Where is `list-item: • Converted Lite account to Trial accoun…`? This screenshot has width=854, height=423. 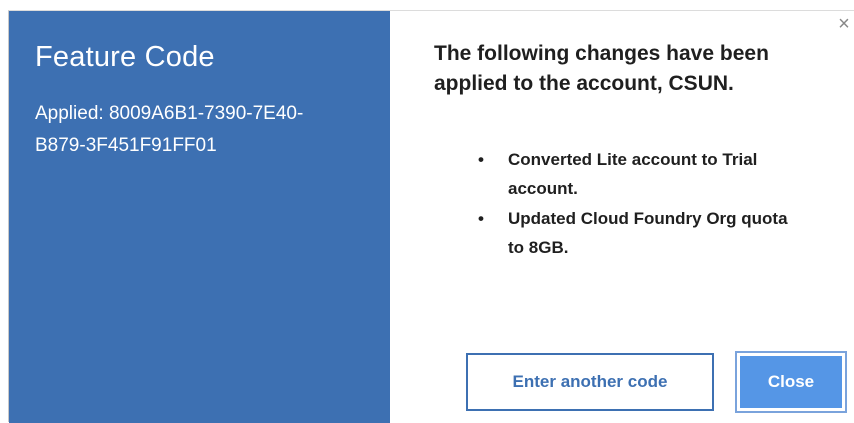
list-item: • Converted Lite account to Trial accoun… is located at coordinates (643, 174).